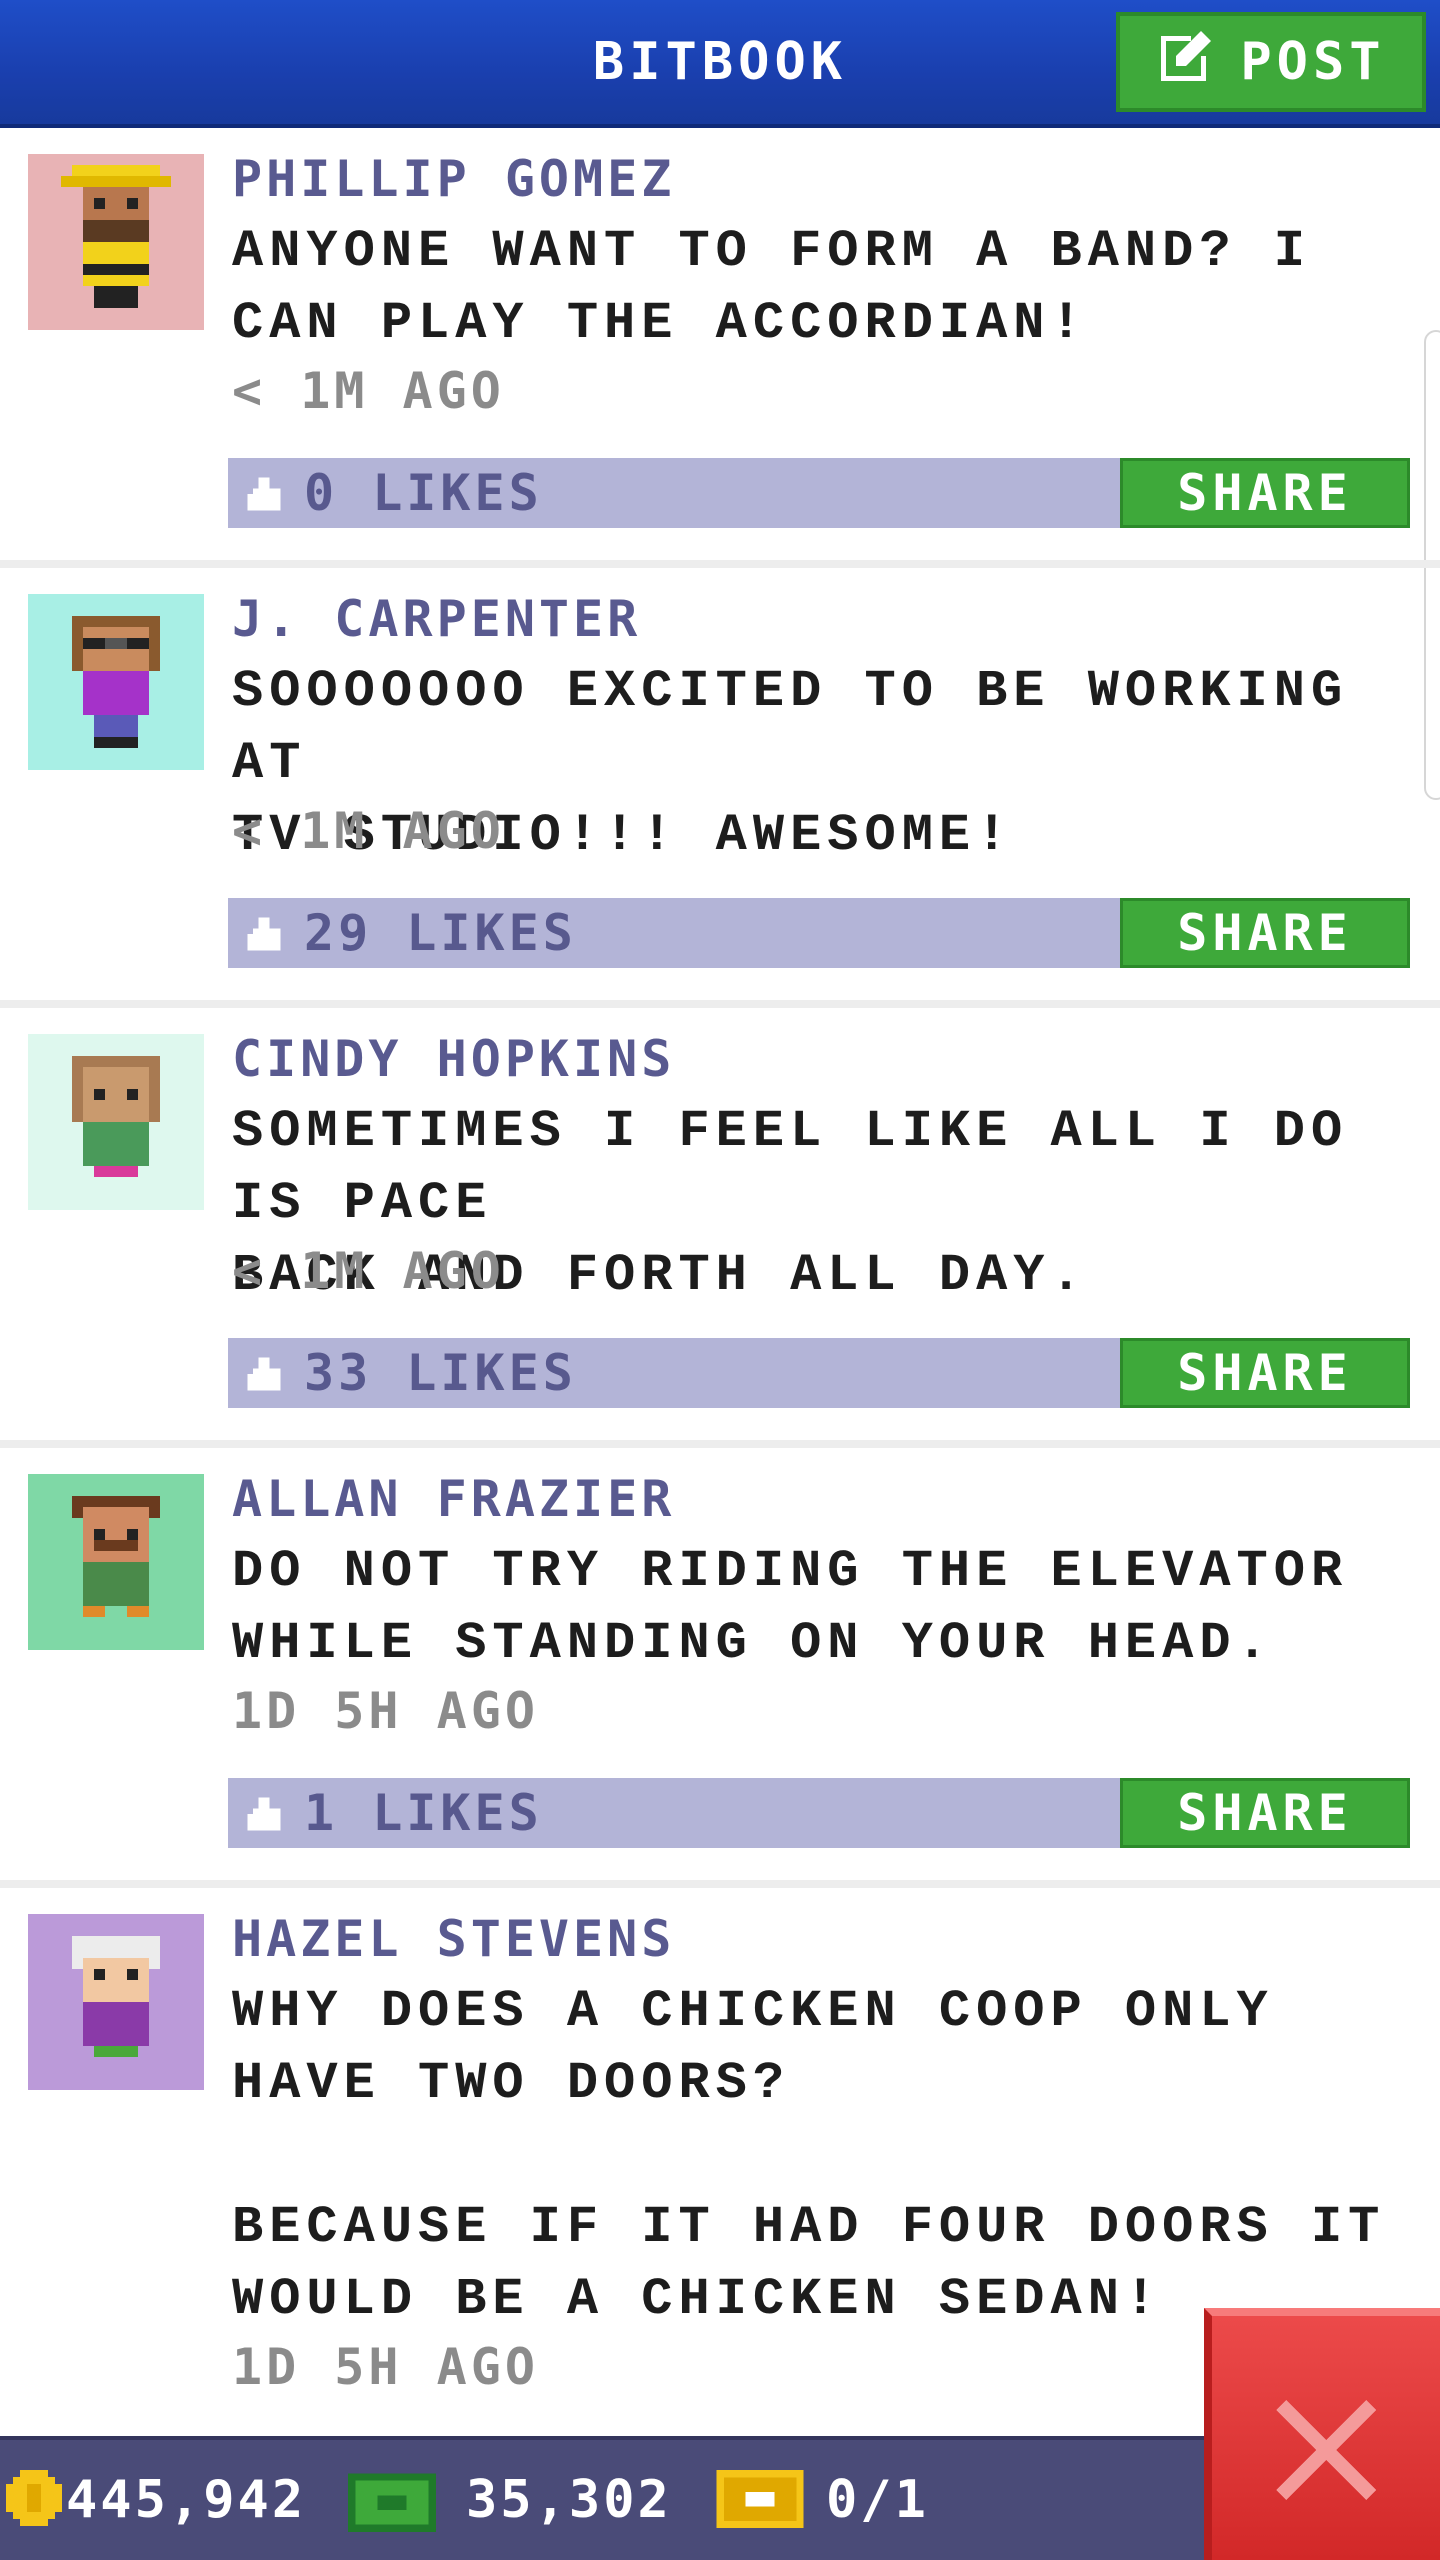 The width and height of the screenshot is (1440, 2560). Describe the element at coordinates (392, 2502) in the screenshot. I see `cash-icon` at that location.